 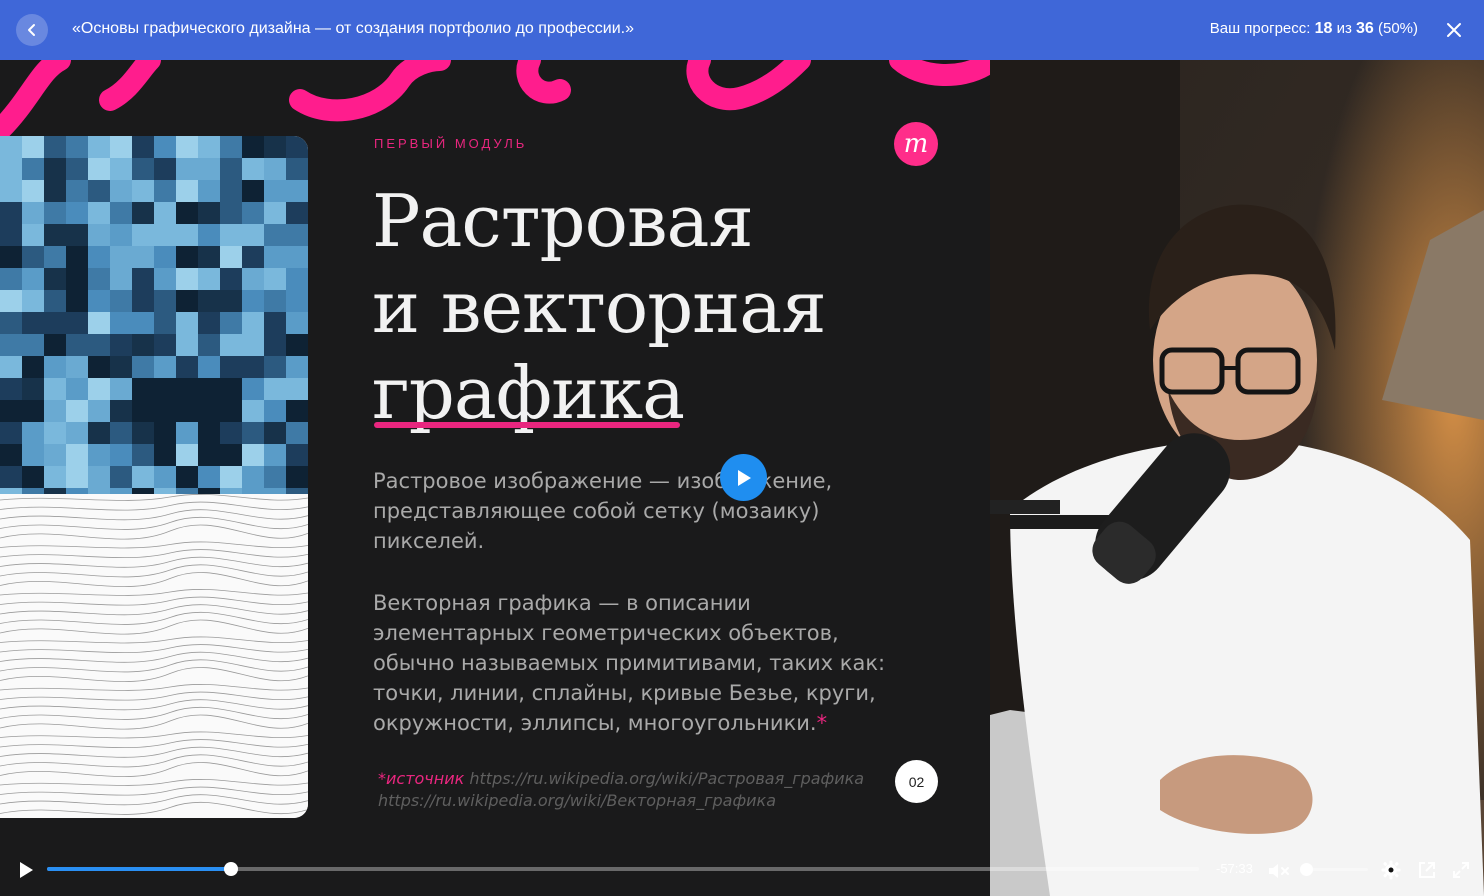 What do you see at coordinates (231, 869) in the screenshot?
I see `seek-bar-thumb` at bounding box center [231, 869].